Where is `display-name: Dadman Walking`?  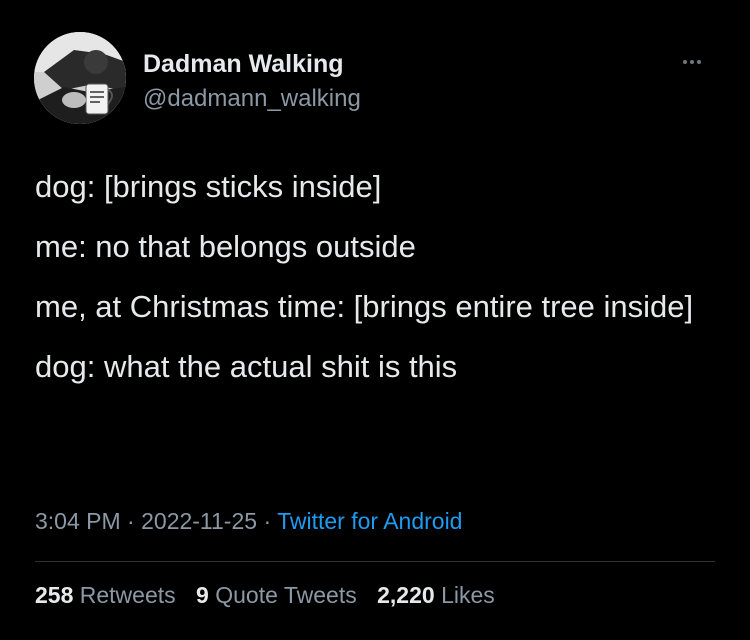 display-name: Dadman Walking is located at coordinates (243, 64).